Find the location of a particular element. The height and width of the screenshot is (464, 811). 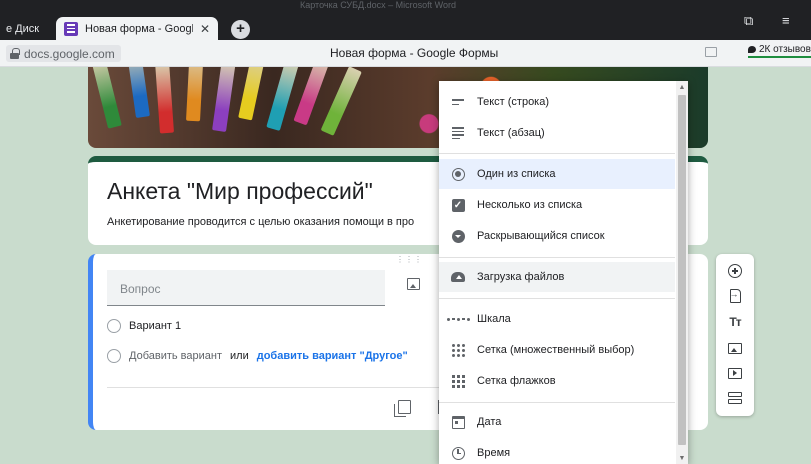

tab-new-form: Новая форма - Google ✕ is located at coordinates (137, 28).